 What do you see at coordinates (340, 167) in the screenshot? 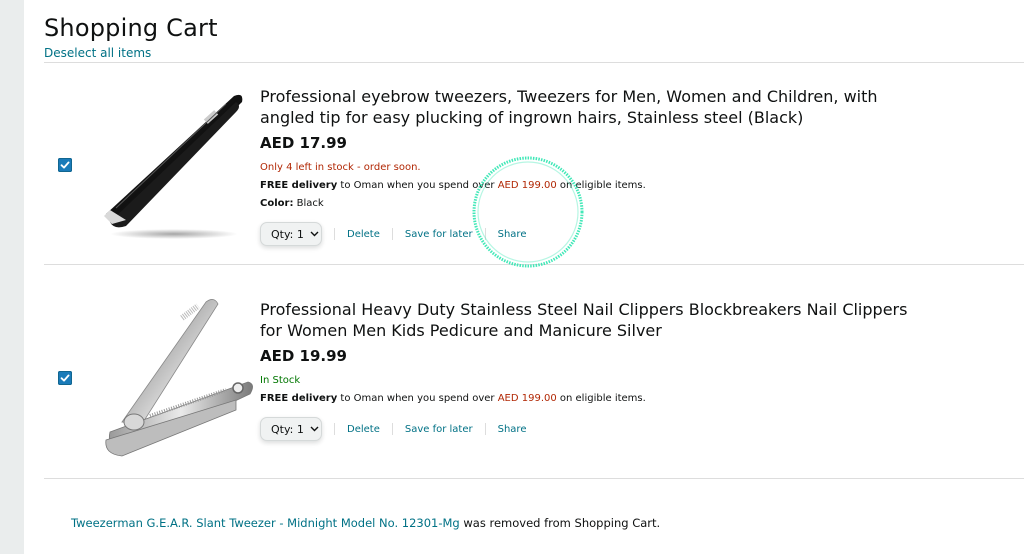
I see `stock-status: Only 4 left in stock - order soon.` at bounding box center [340, 167].